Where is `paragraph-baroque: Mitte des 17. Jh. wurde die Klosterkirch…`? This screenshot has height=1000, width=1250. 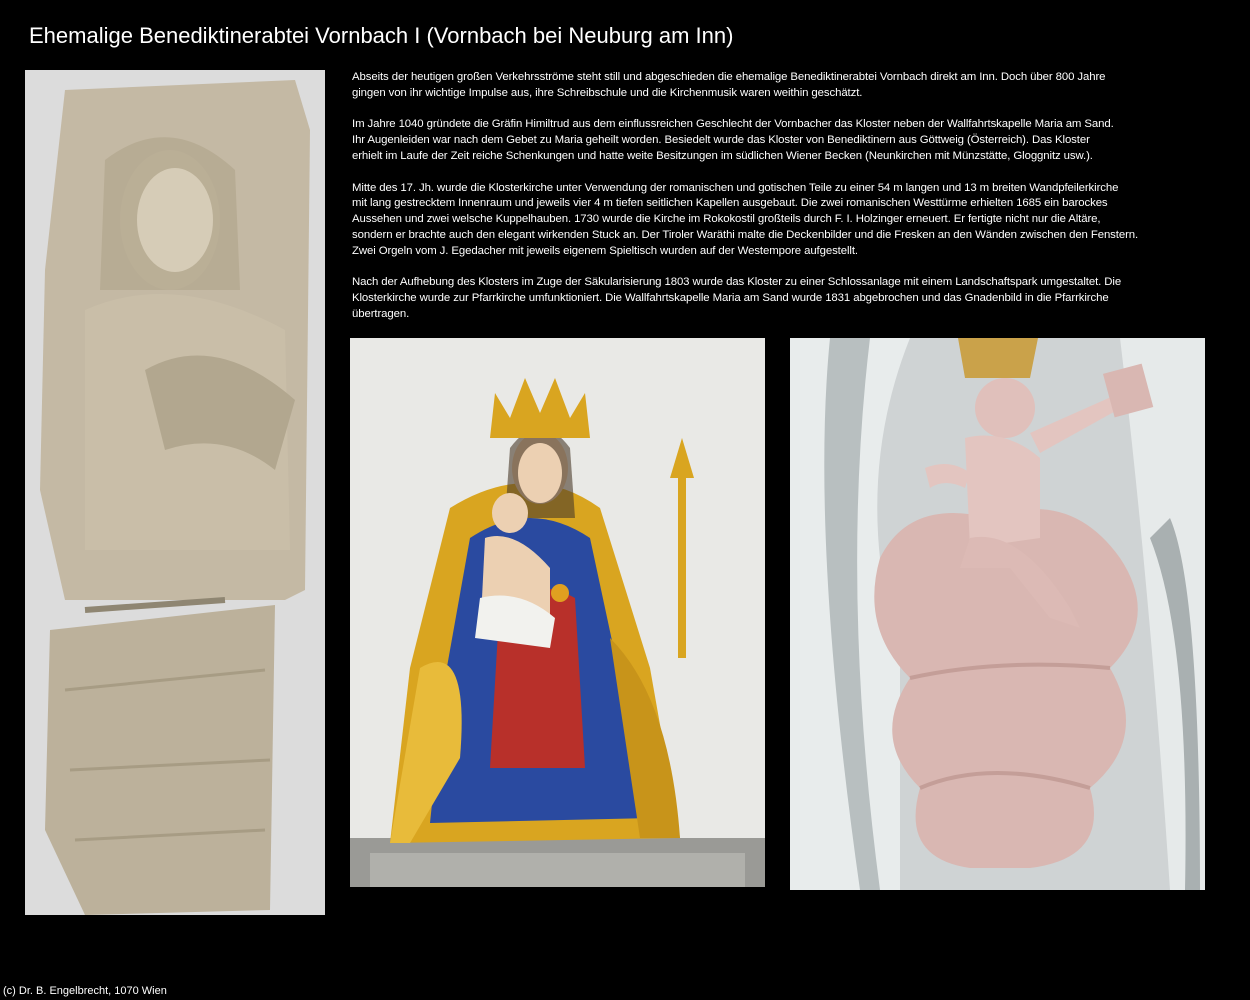 paragraph-baroque: Mitte des 17. Jh. wurde die Klosterkirch… is located at coordinates (745, 219).